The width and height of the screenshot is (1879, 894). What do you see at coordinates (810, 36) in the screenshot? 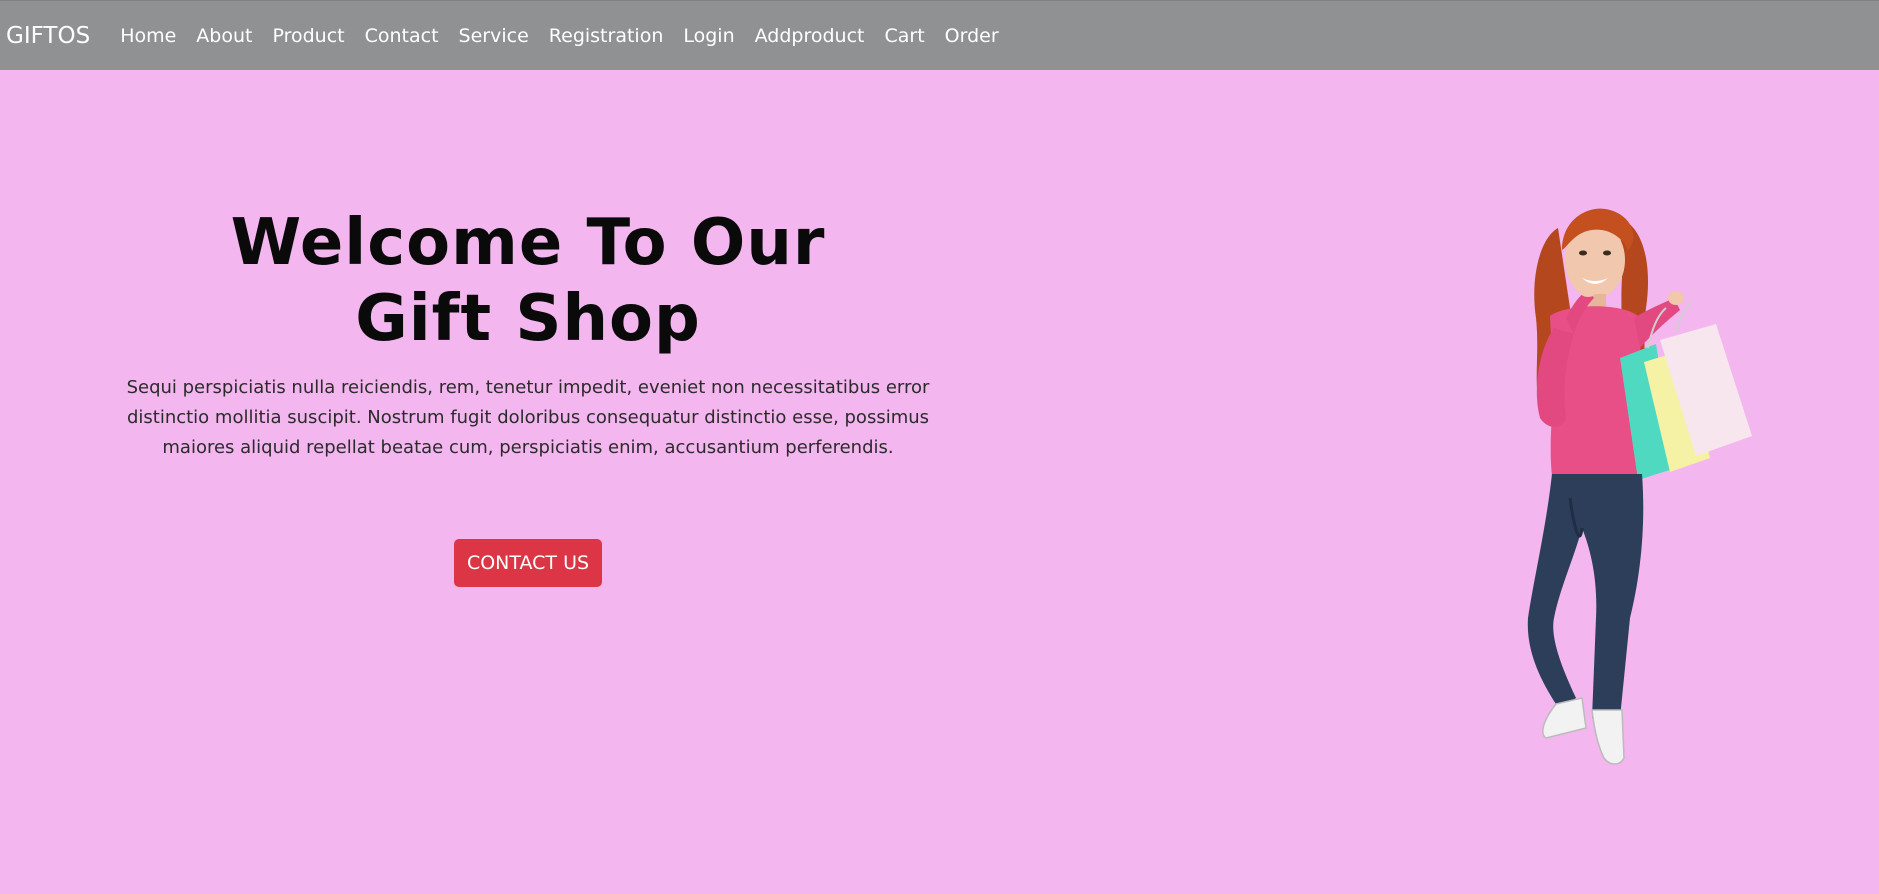
I see `nav-link-addproduct: Addproduct` at bounding box center [810, 36].